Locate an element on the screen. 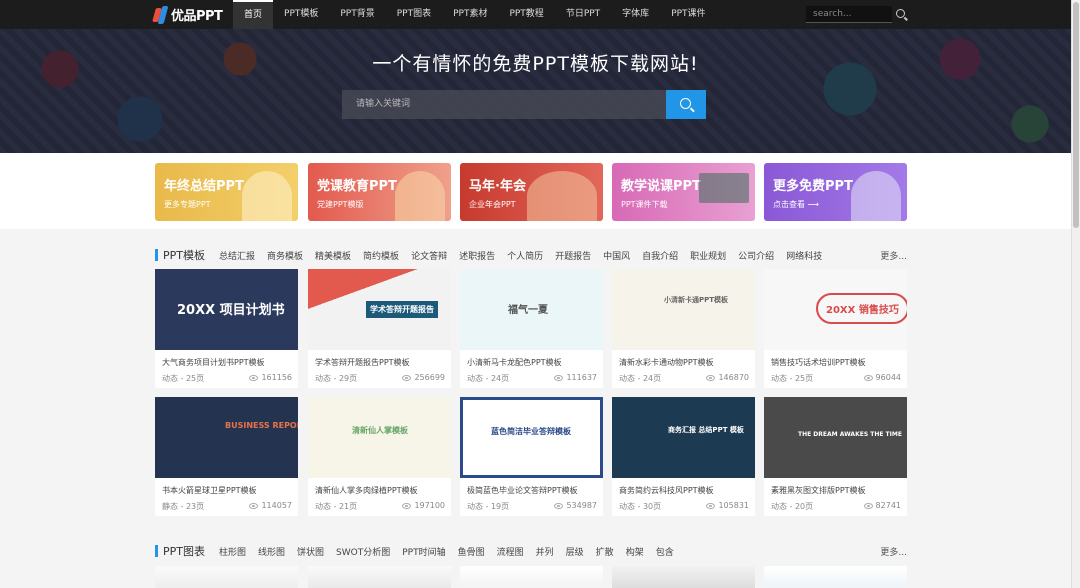 The height and width of the screenshot is (588, 1080). section-title: PPT图表 is located at coordinates (184, 551).